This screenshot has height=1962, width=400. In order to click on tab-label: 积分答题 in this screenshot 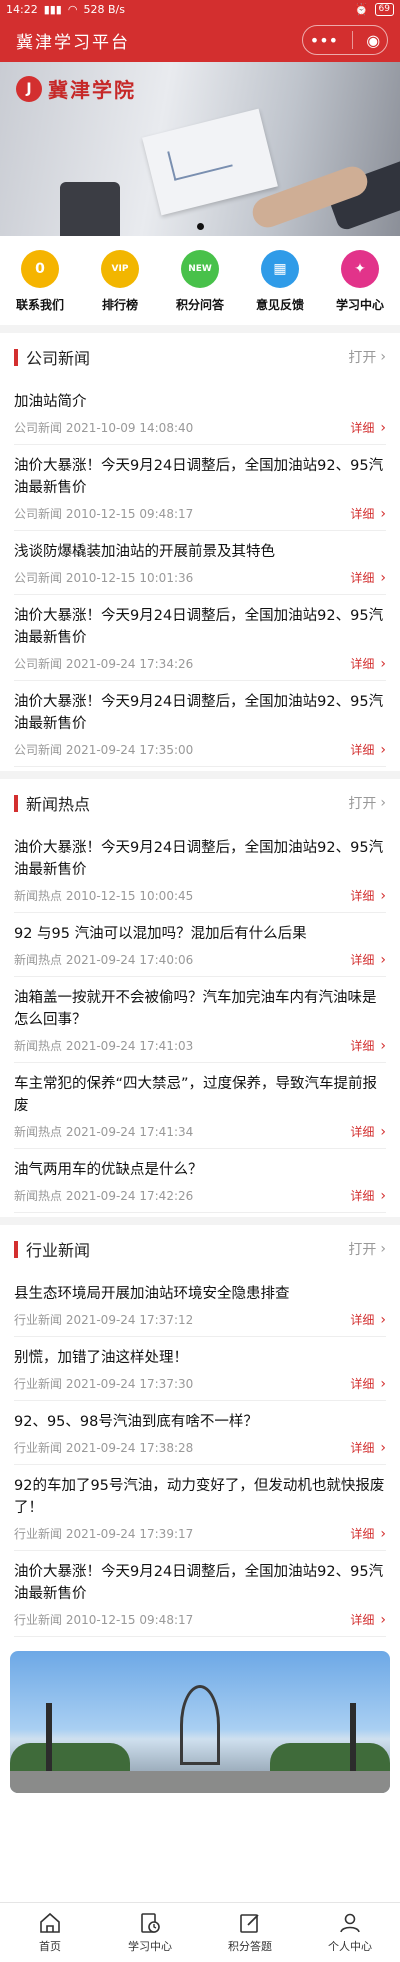, I will do `click(250, 1946)`.